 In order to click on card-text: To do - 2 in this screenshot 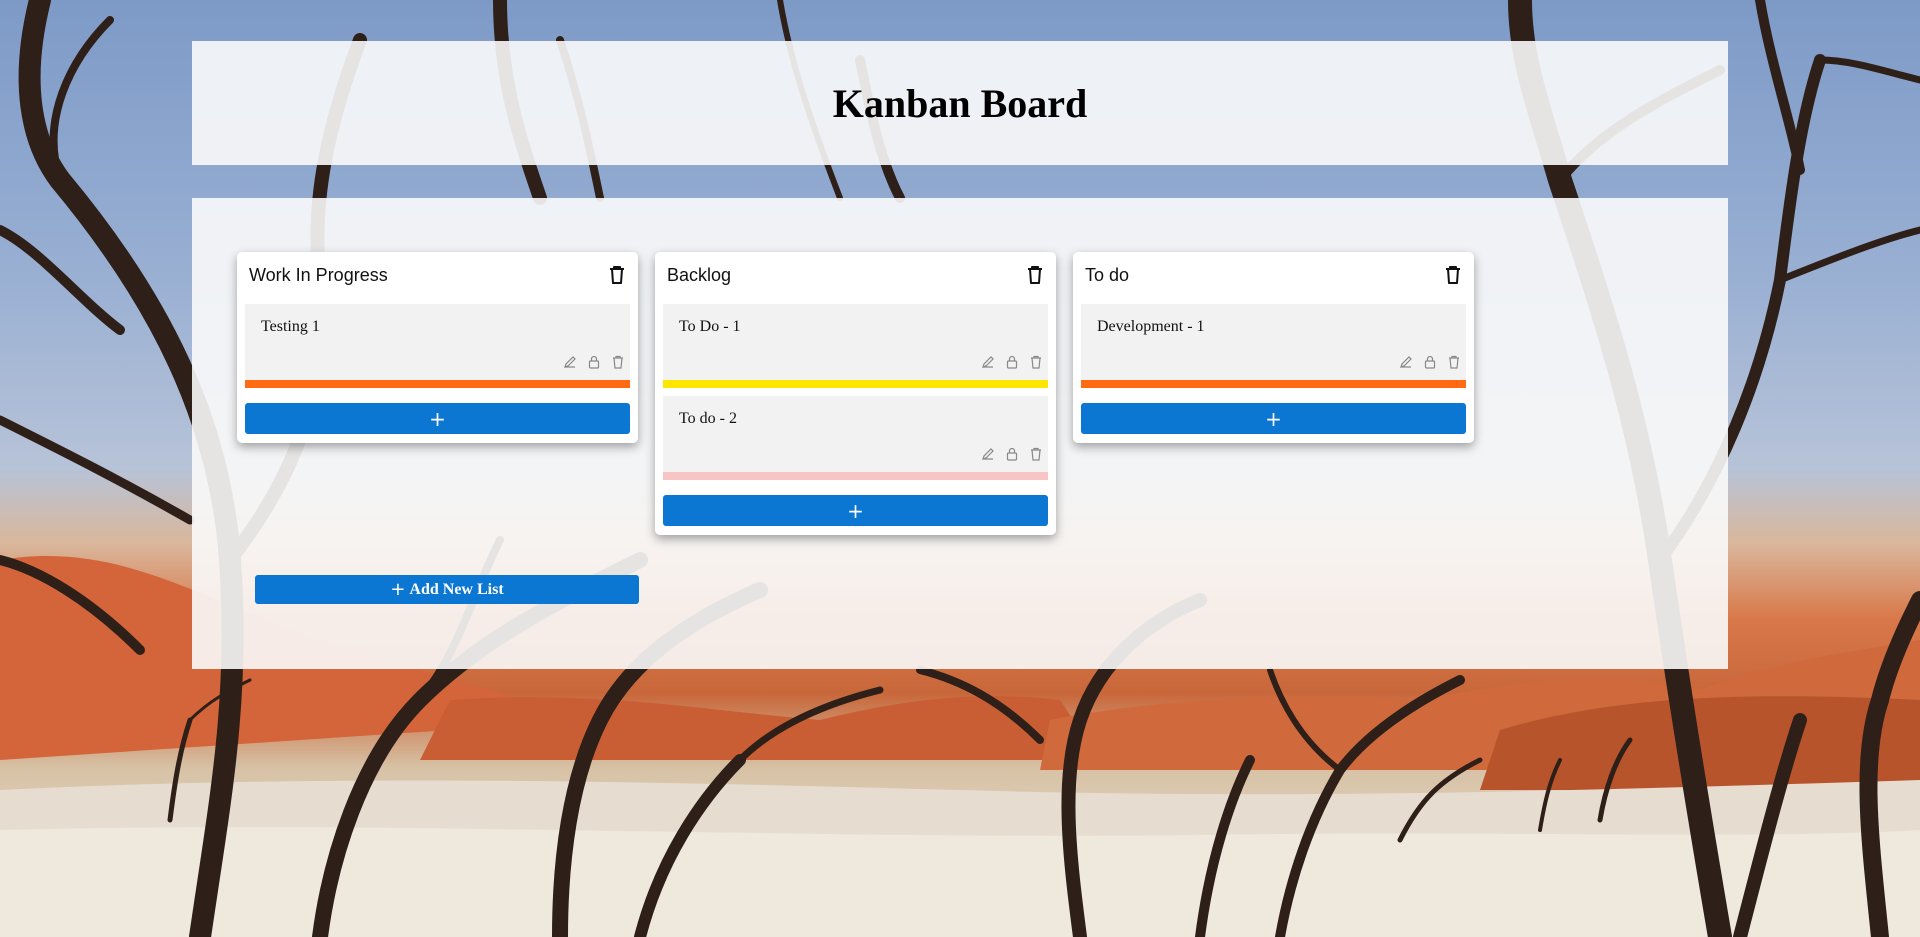, I will do `click(708, 418)`.